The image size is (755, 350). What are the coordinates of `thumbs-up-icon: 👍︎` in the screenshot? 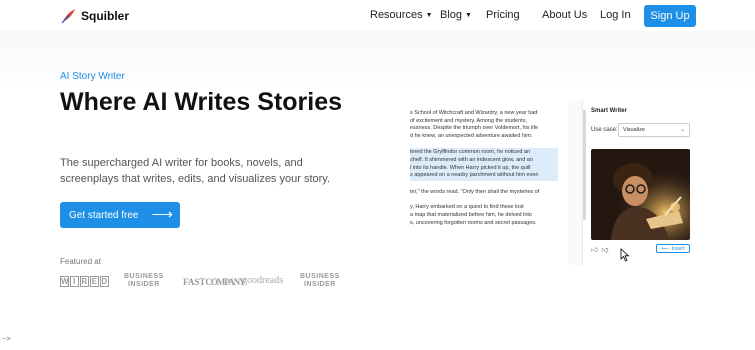 It's located at (594, 249).